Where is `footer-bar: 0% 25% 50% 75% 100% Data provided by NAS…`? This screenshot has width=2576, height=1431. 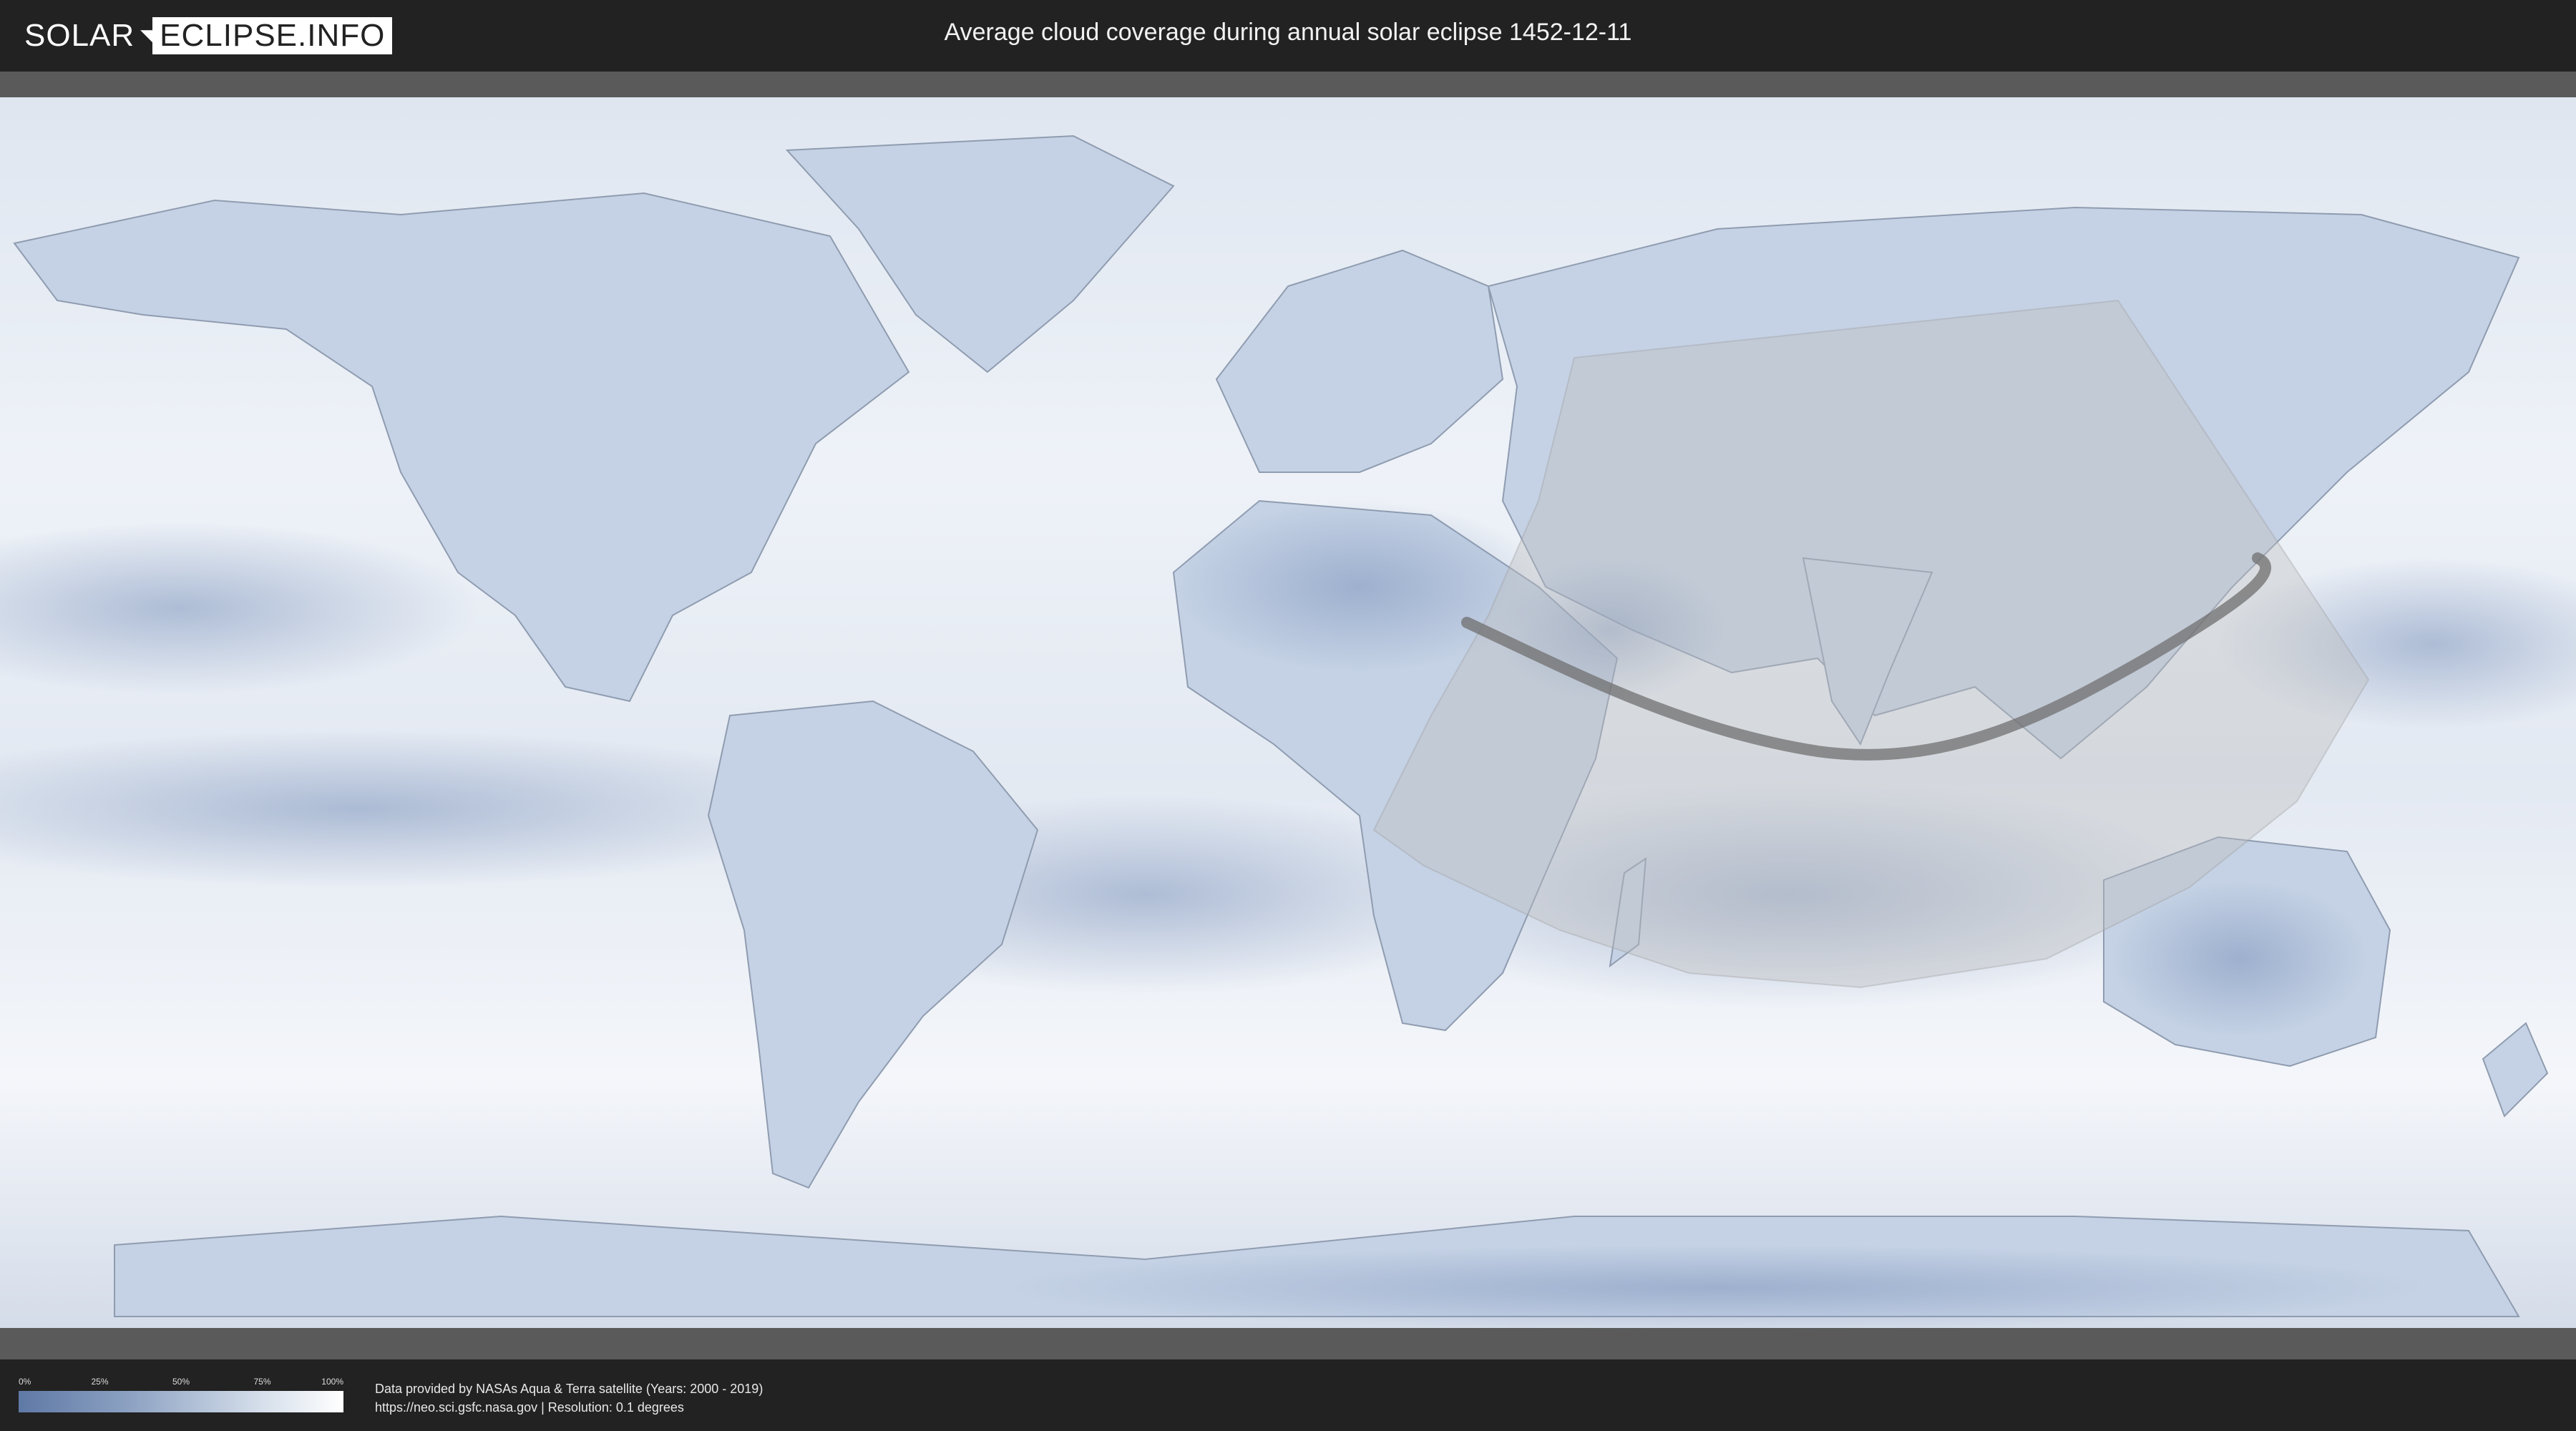
footer-bar: 0% 25% 50% 75% 100% Data provided by NAS… is located at coordinates (1288, 1395).